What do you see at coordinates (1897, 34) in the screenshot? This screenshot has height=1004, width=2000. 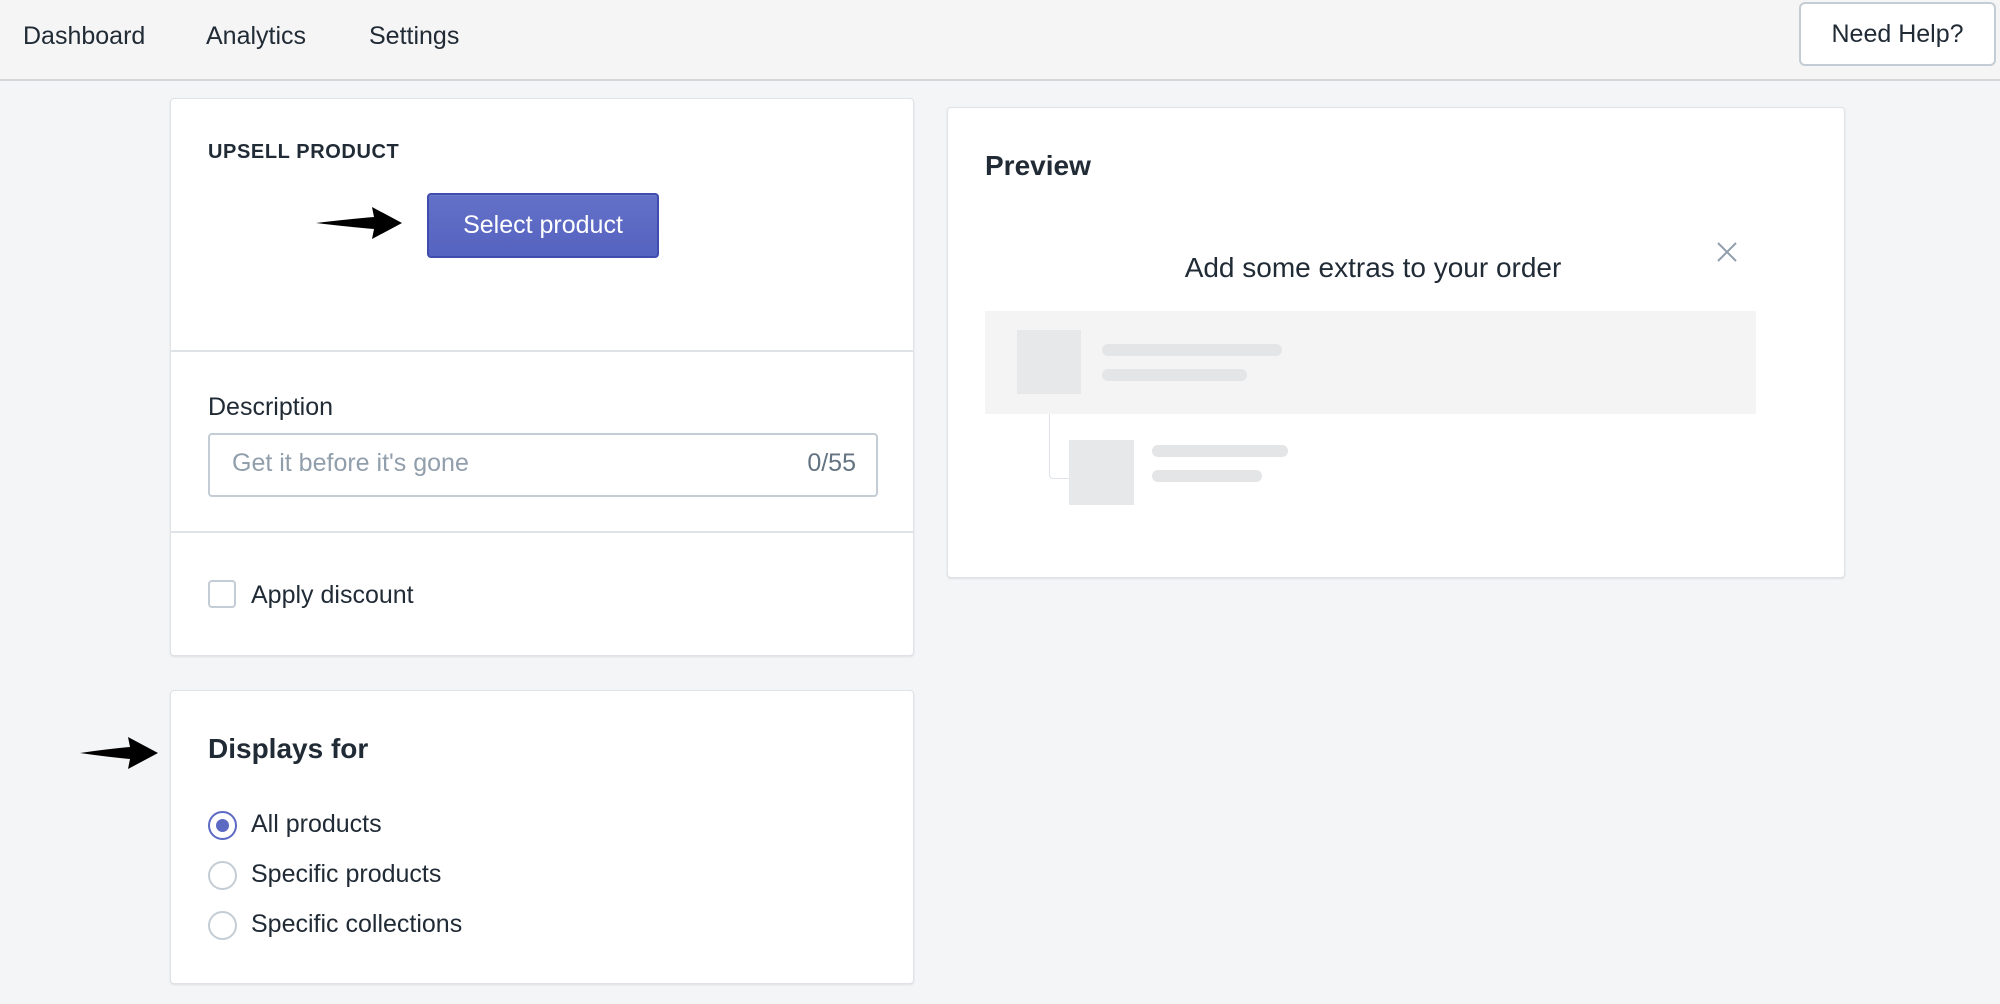 I see `need-help-button: Need Help?` at bounding box center [1897, 34].